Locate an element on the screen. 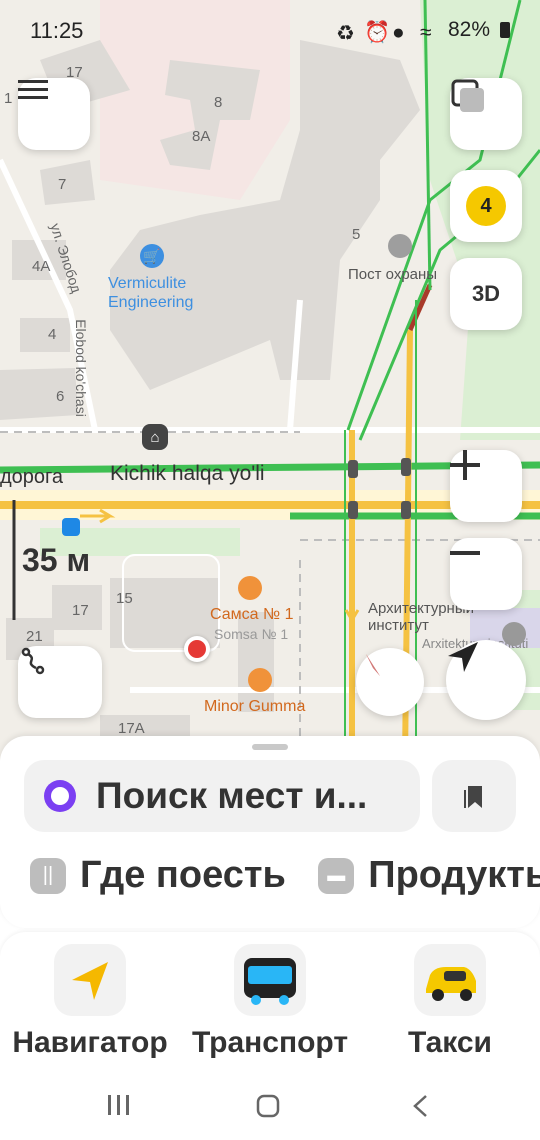 The width and height of the screenshot is (540, 1140). house-number: 7 is located at coordinates (62, 184).